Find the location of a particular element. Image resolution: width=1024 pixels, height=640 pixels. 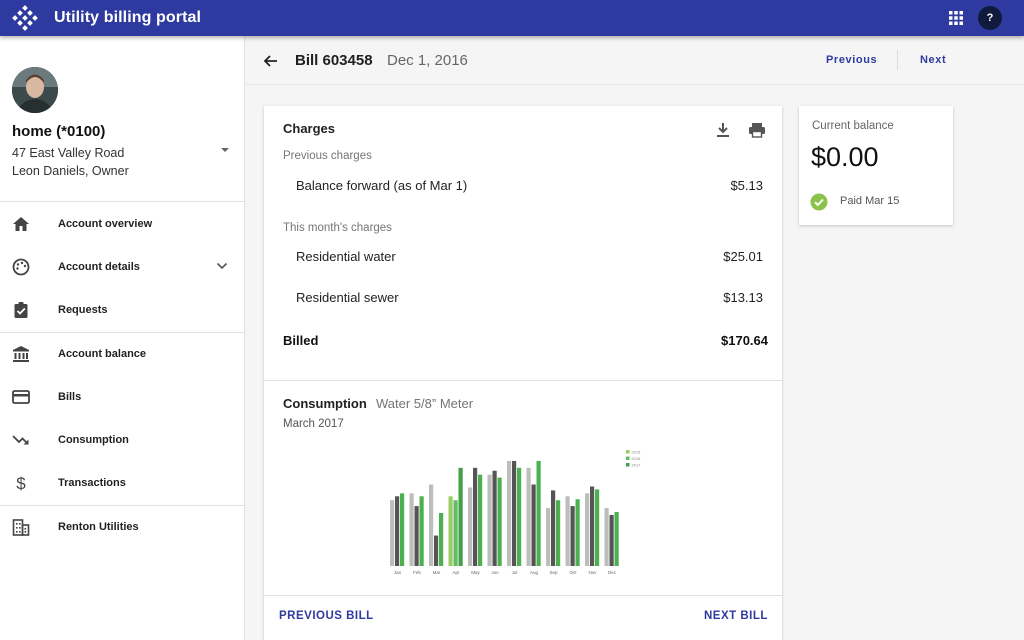

consumption-period: March 2017 is located at coordinates (313, 424).